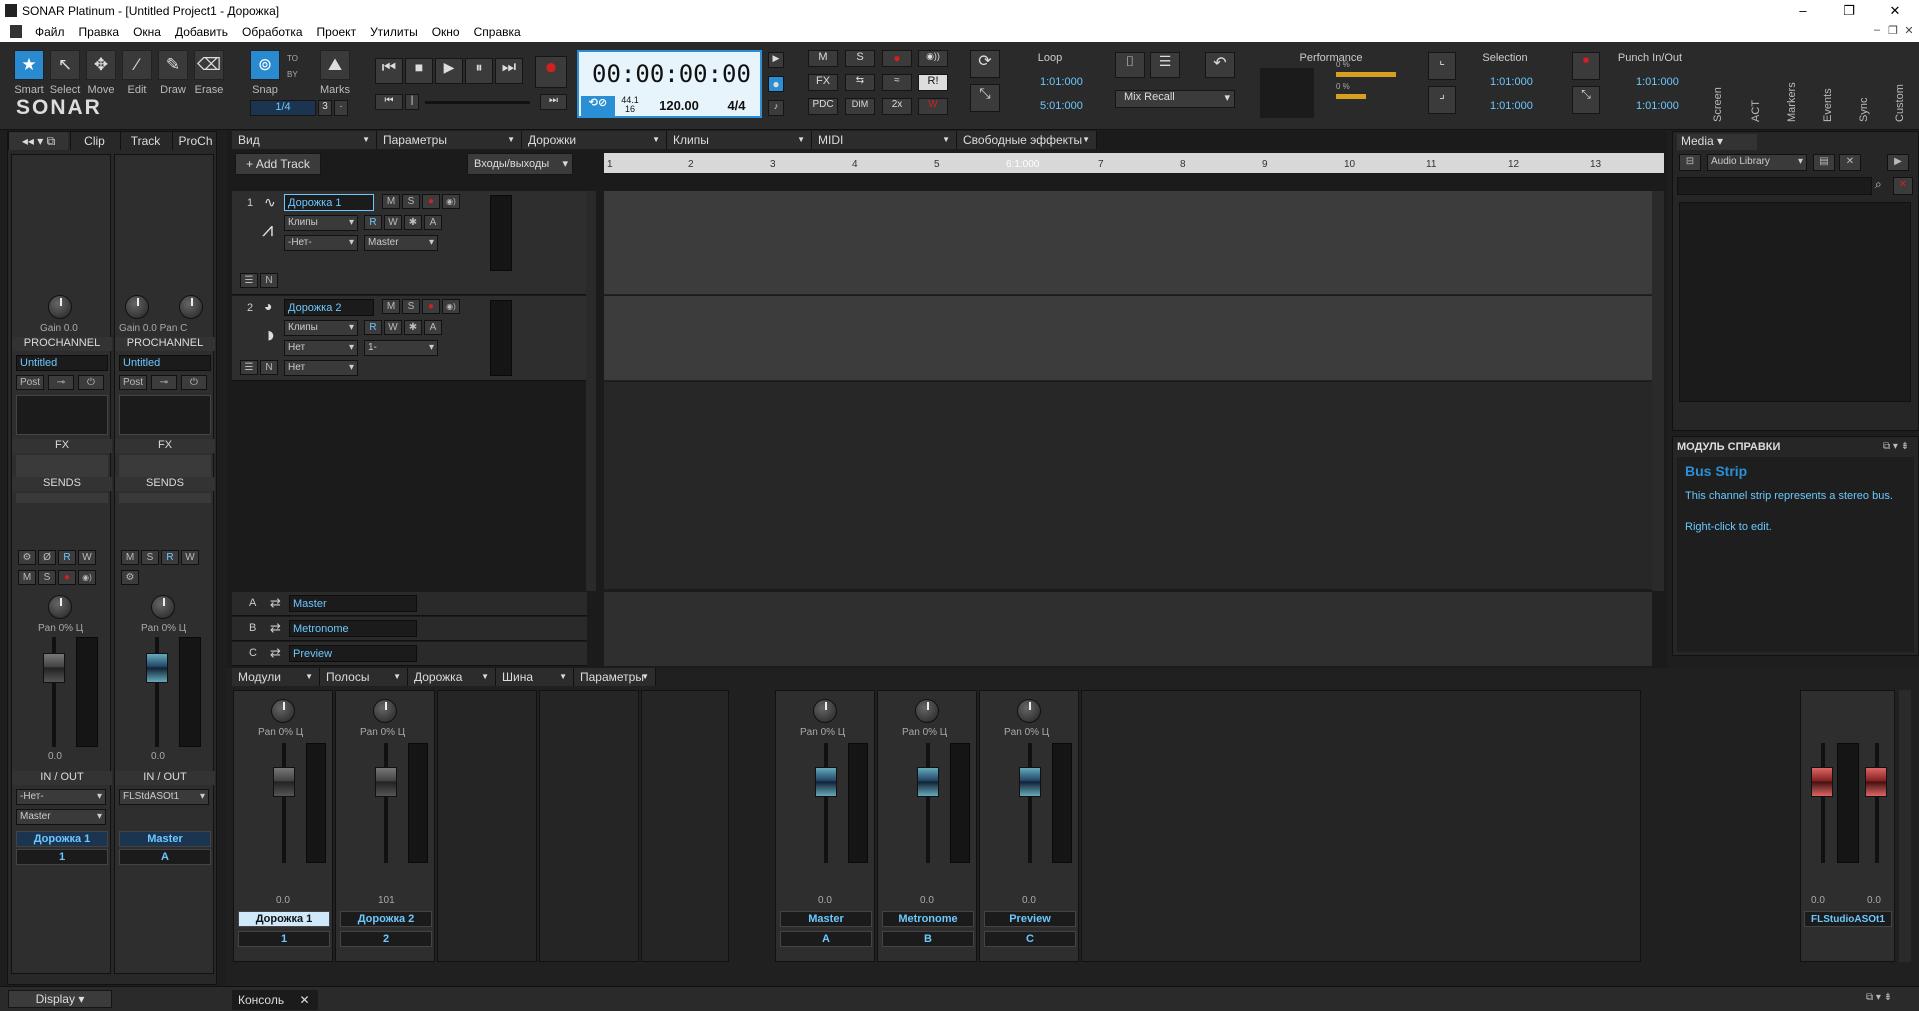  Describe the element at coordinates (353, 603) in the screenshot. I see `bus-name: Master` at that location.